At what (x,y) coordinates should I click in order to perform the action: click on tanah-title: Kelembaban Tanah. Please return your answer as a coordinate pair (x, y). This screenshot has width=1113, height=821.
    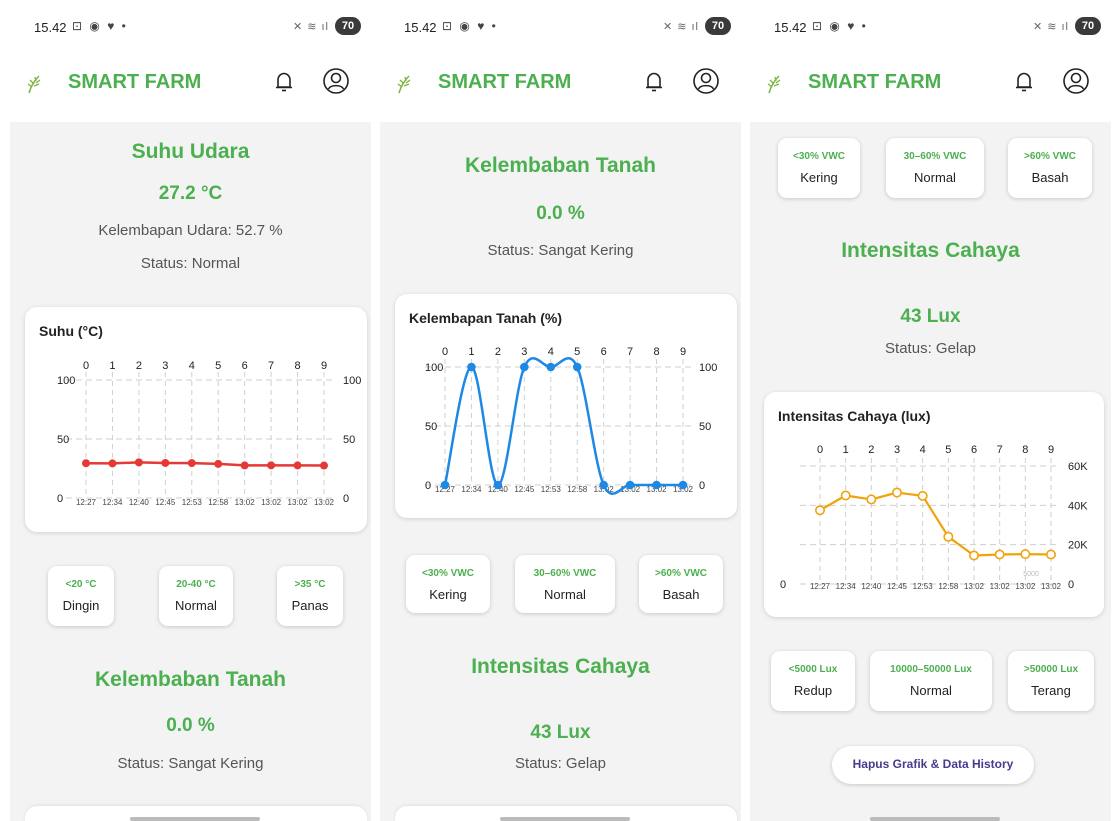
    Looking at the image, I should click on (190, 679).